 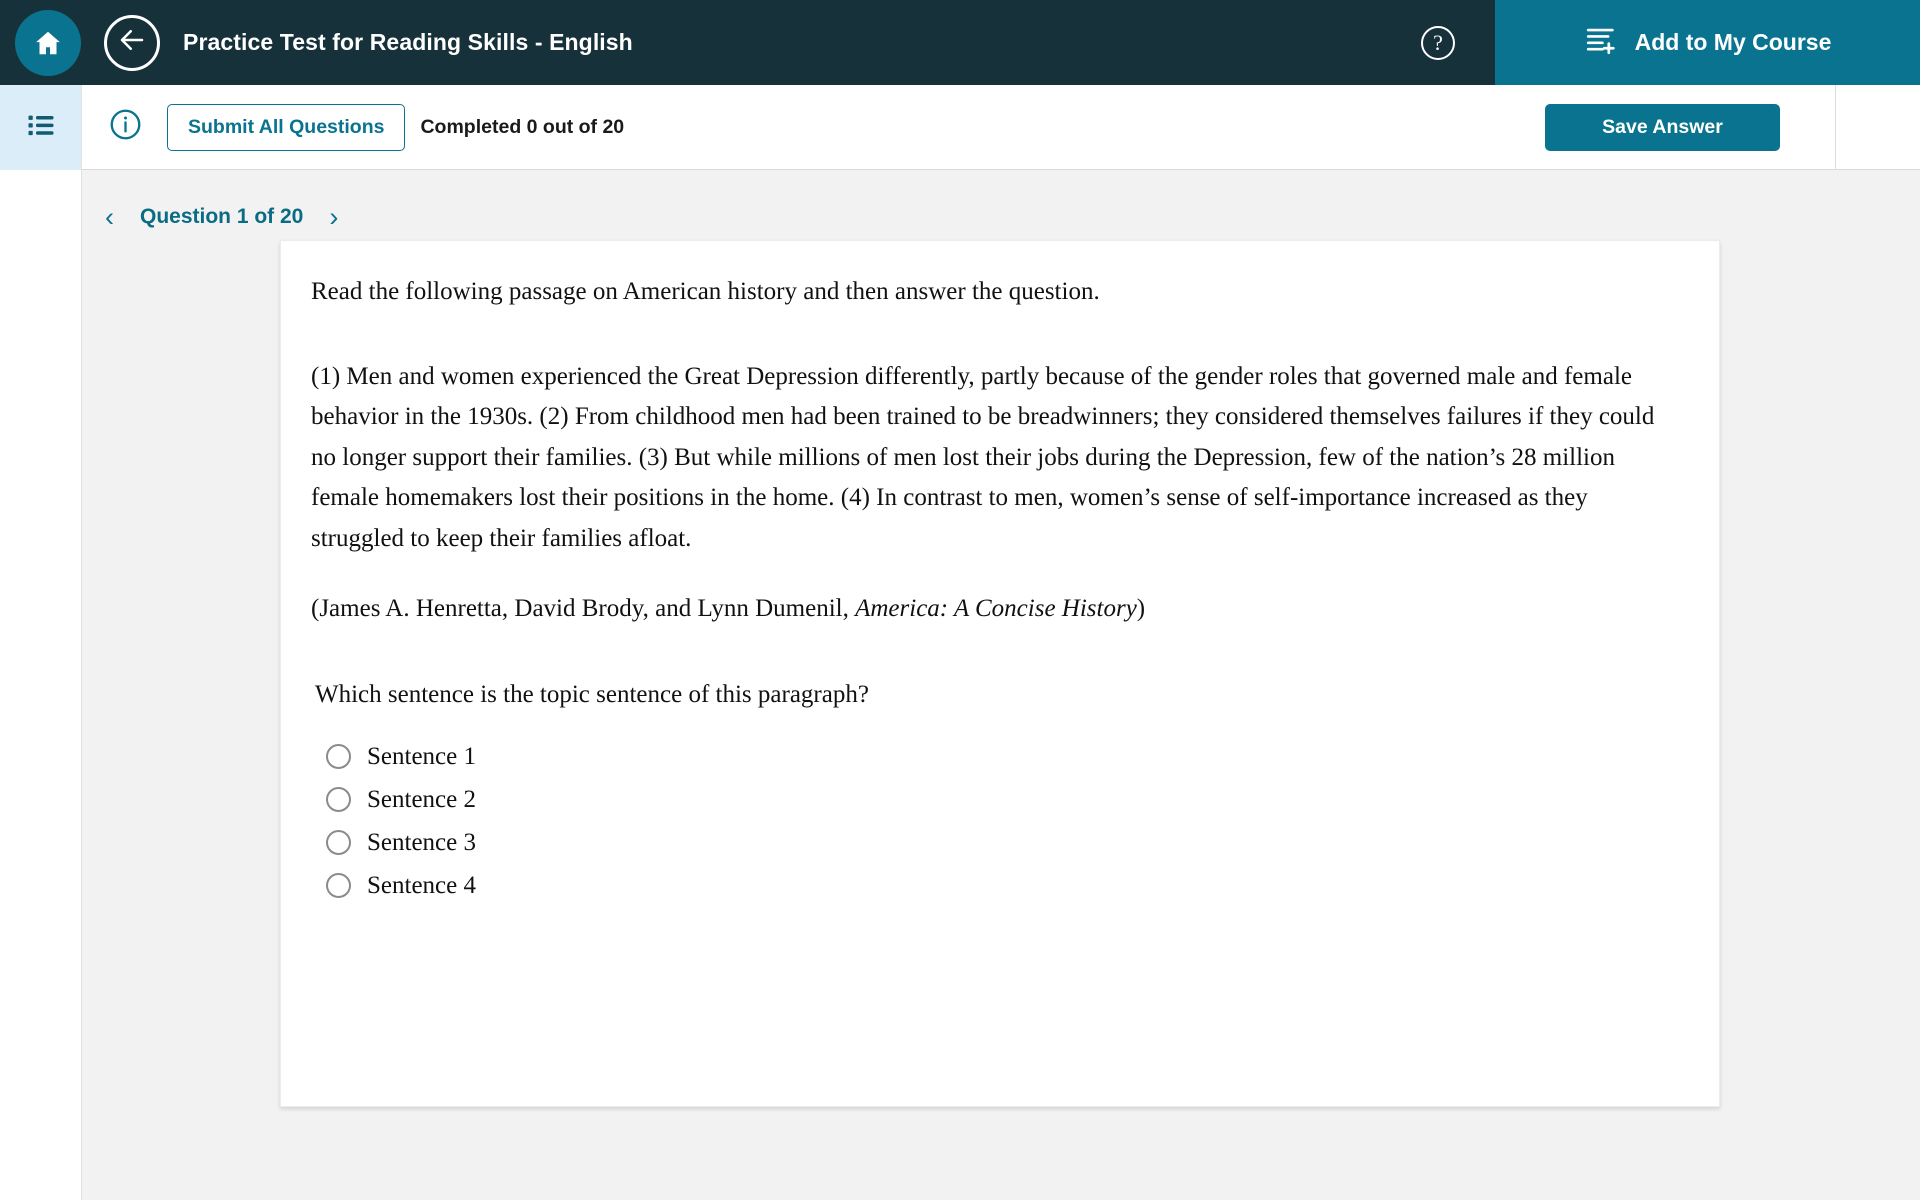 What do you see at coordinates (421, 885) in the screenshot?
I see `answer-option-label: Sentence 4` at bounding box center [421, 885].